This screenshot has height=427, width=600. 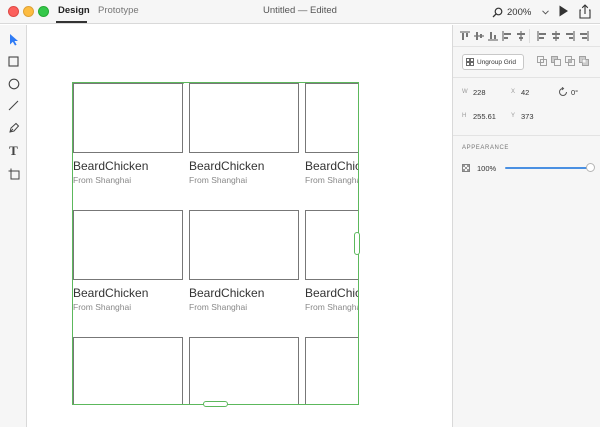 What do you see at coordinates (525, 92) in the screenshot?
I see `x-field: 42` at bounding box center [525, 92].